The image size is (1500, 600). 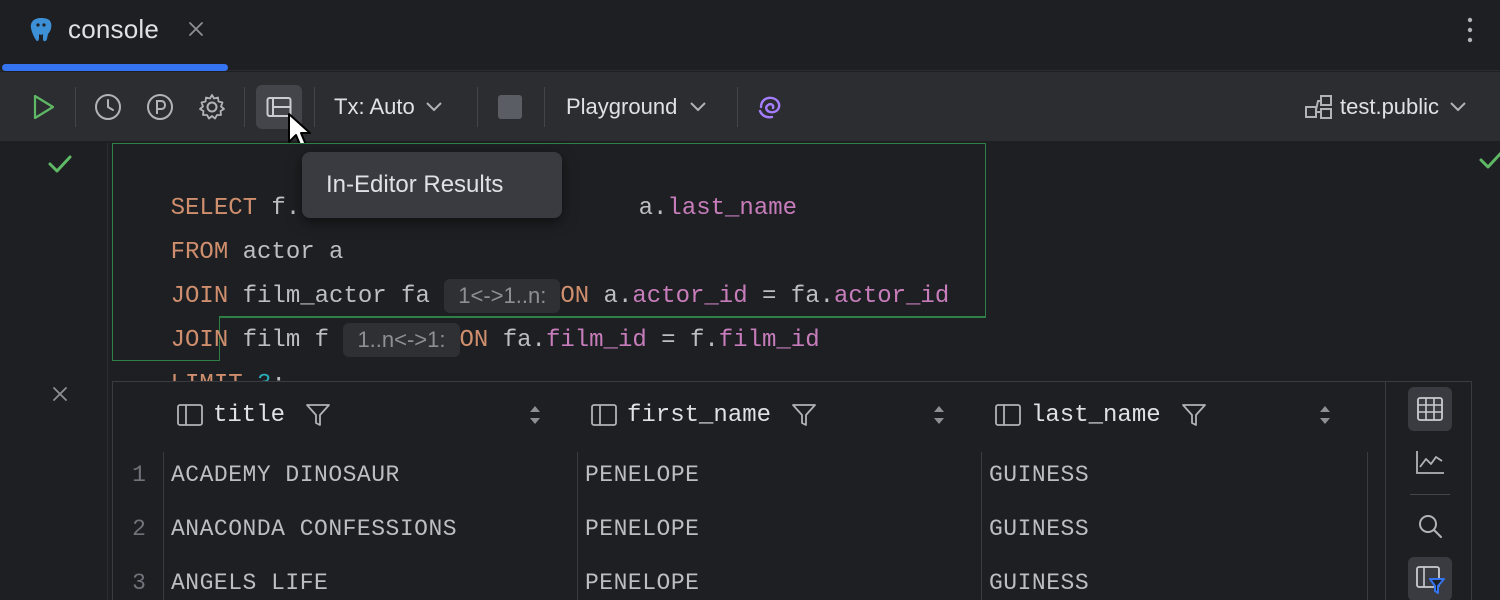 I want to click on filter-view-button, so click(x=1430, y=578).